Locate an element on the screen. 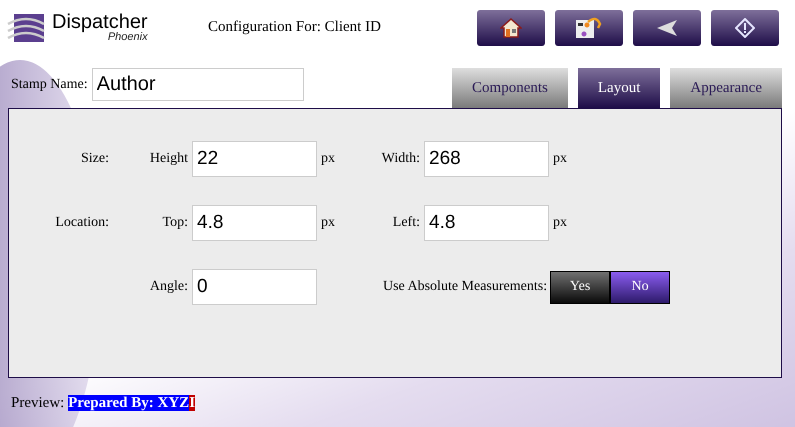  input-field: 22 is located at coordinates (254, 159).